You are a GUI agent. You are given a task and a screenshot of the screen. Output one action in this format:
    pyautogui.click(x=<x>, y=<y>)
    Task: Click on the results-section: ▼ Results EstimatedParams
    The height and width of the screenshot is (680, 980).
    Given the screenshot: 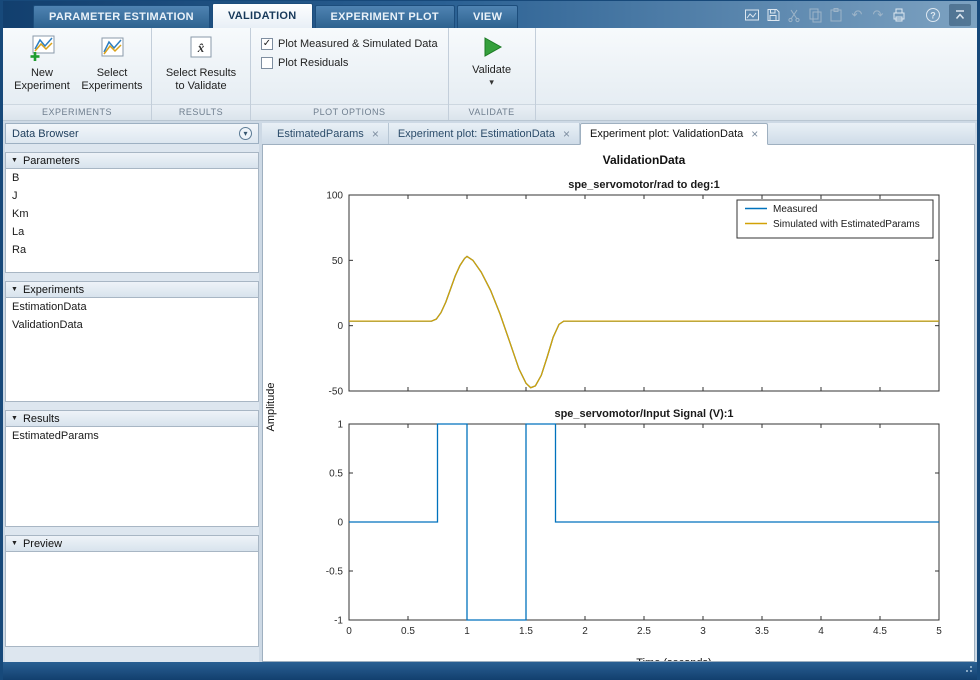 What is the action you would take?
    pyautogui.click(x=132, y=468)
    